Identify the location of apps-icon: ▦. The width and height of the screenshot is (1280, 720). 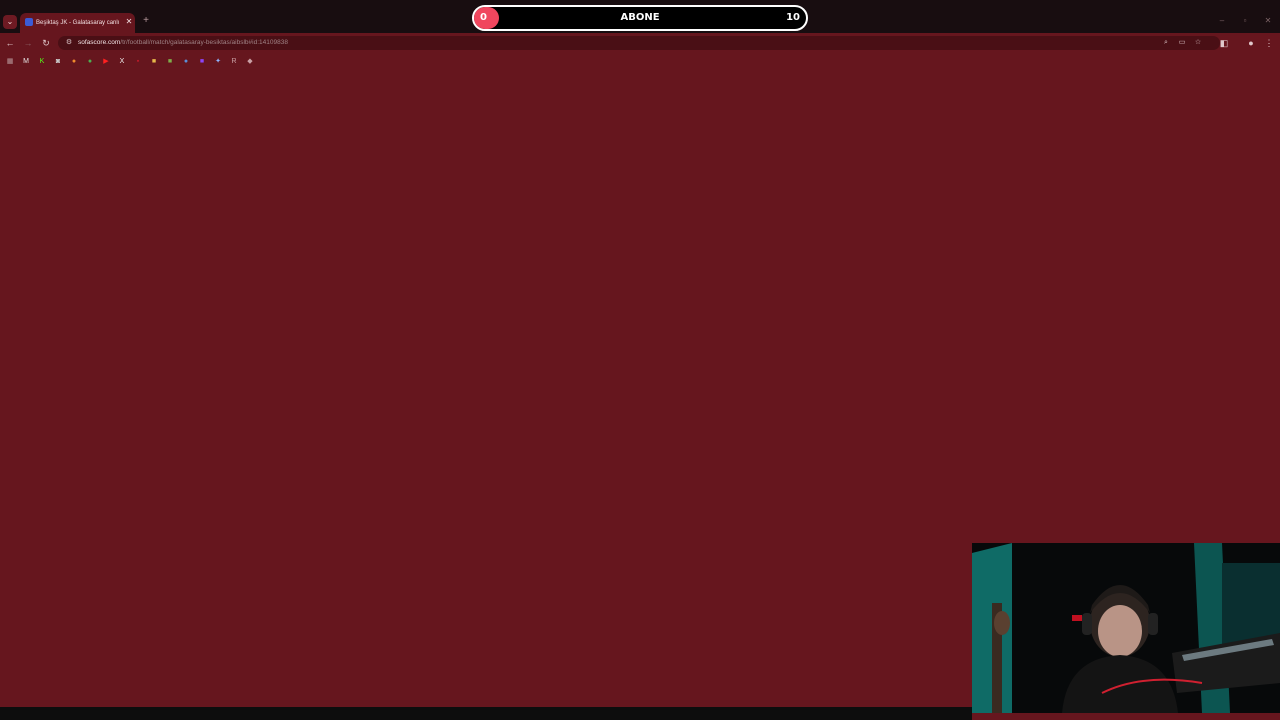
(10, 62).